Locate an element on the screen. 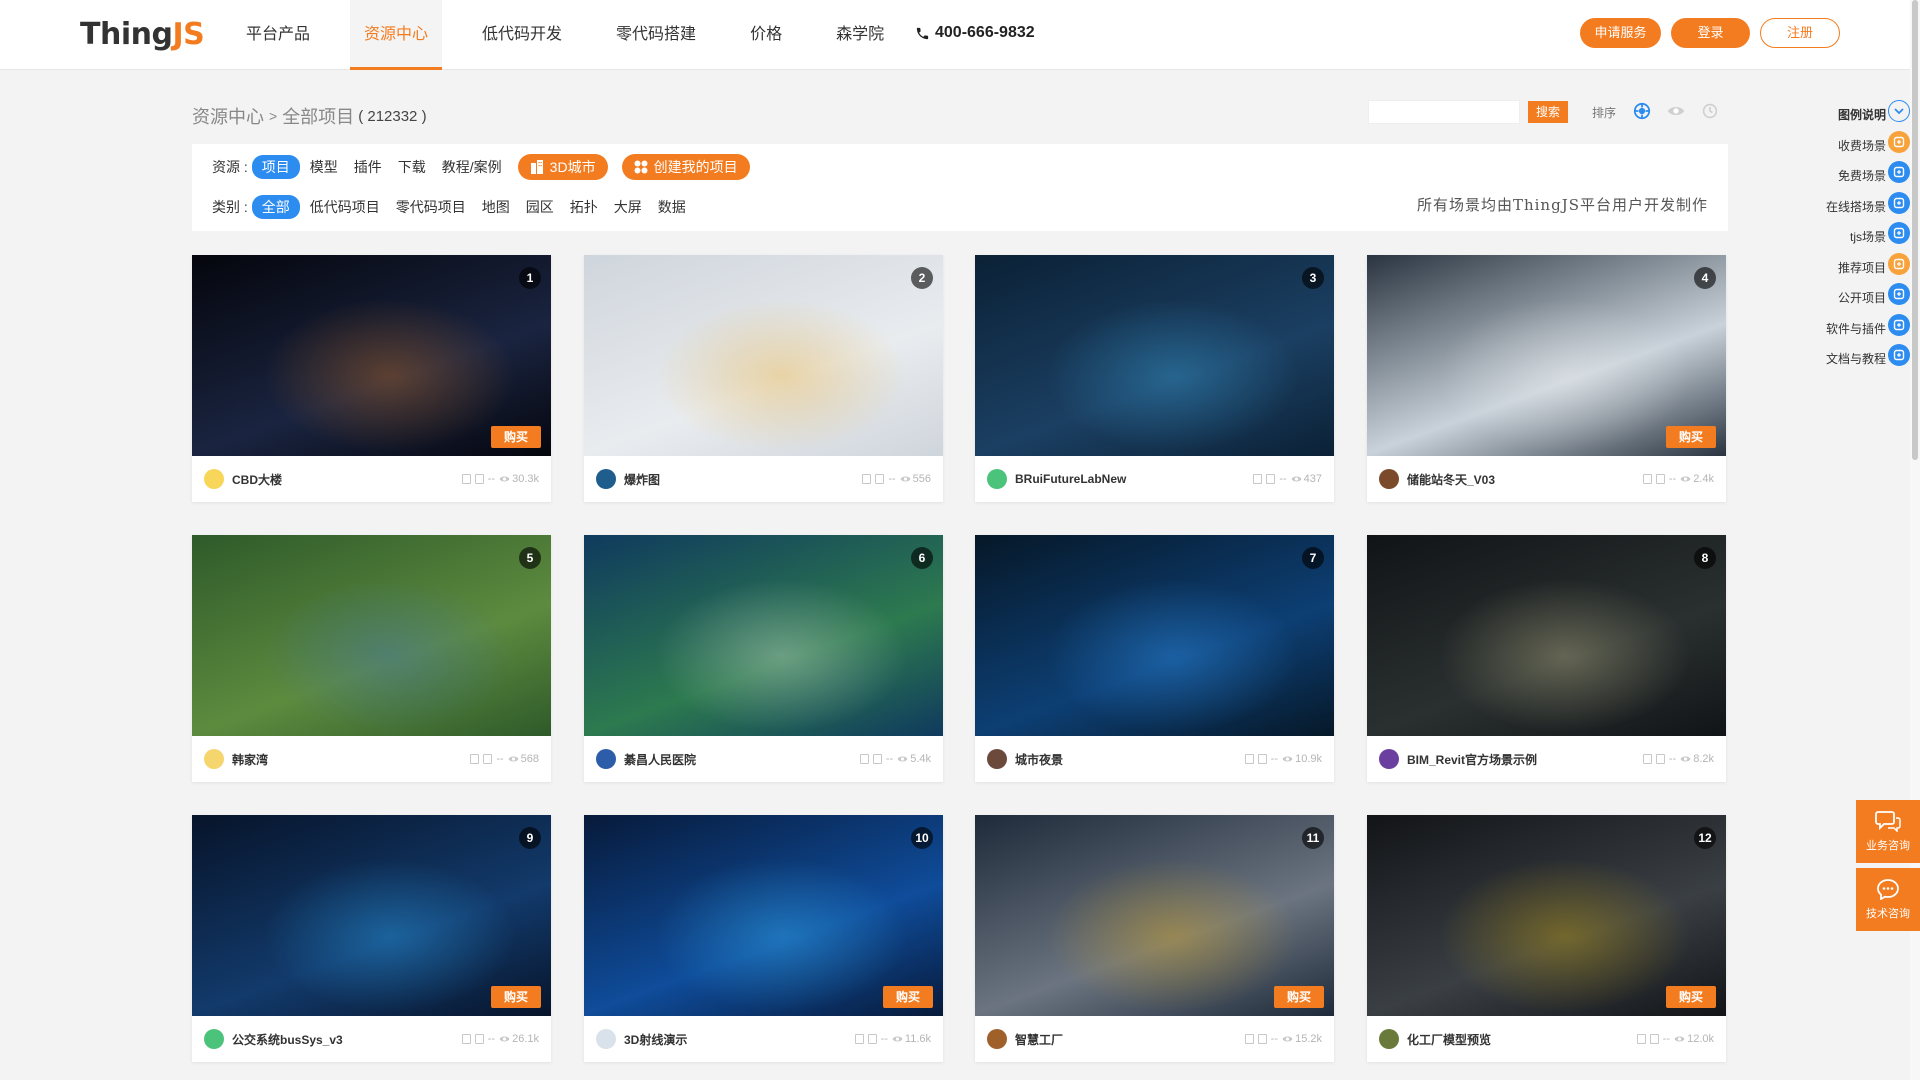 The height and width of the screenshot is (1080, 1920). legend-collapse-icon is located at coordinates (1899, 111).